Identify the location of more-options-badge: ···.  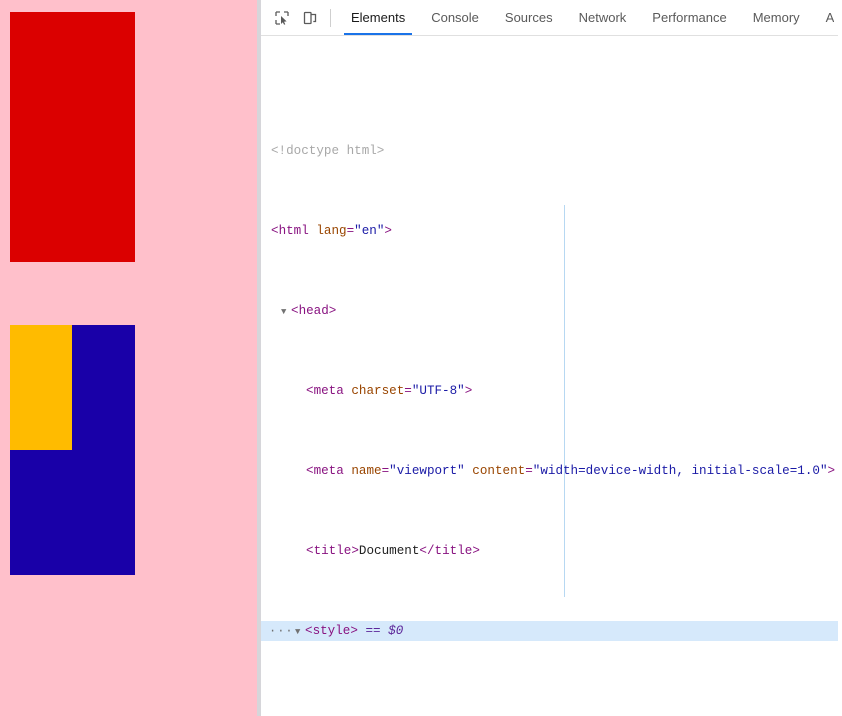
(281, 631).